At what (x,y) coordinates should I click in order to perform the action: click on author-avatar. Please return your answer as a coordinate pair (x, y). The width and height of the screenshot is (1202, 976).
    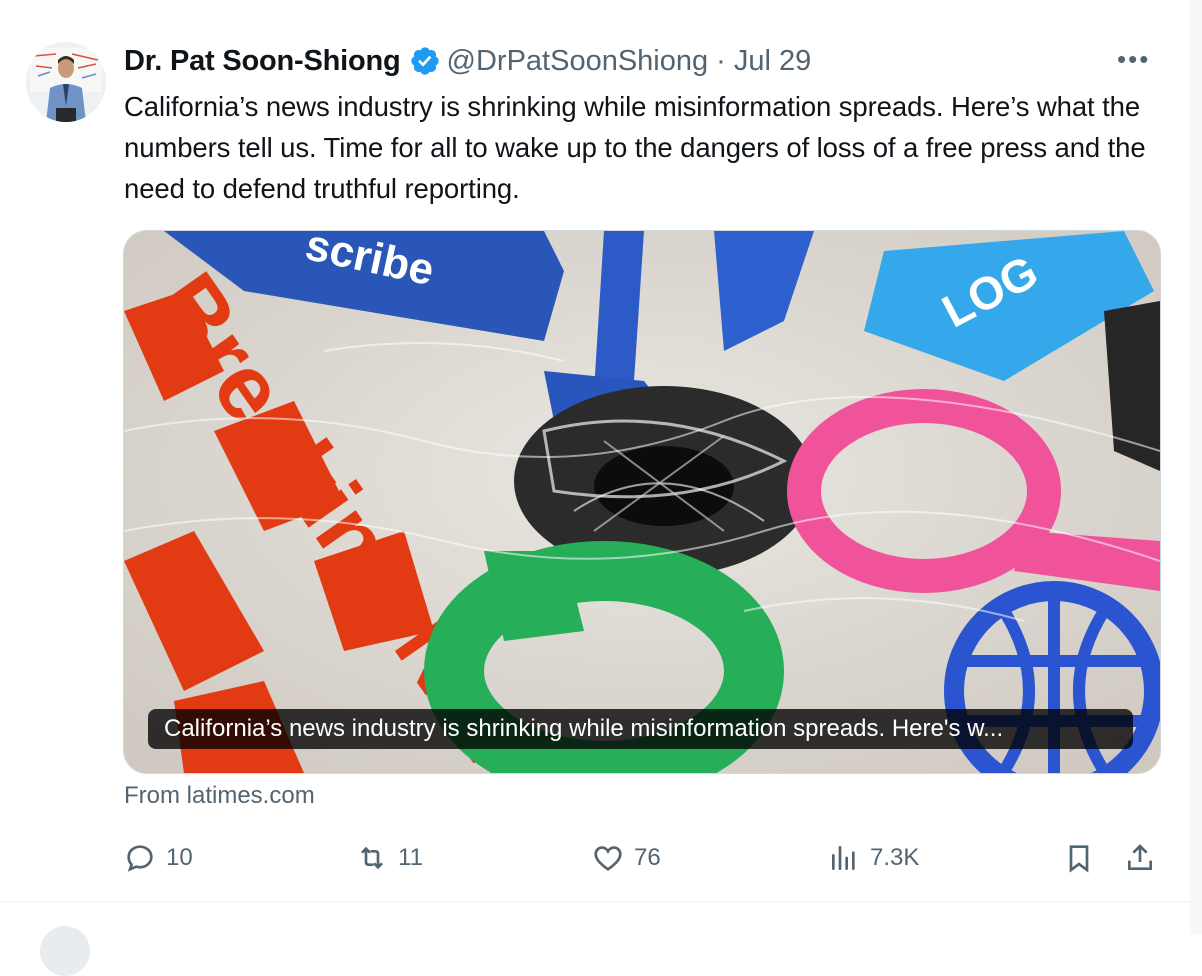
    Looking at the image, I should click on (66, 82).